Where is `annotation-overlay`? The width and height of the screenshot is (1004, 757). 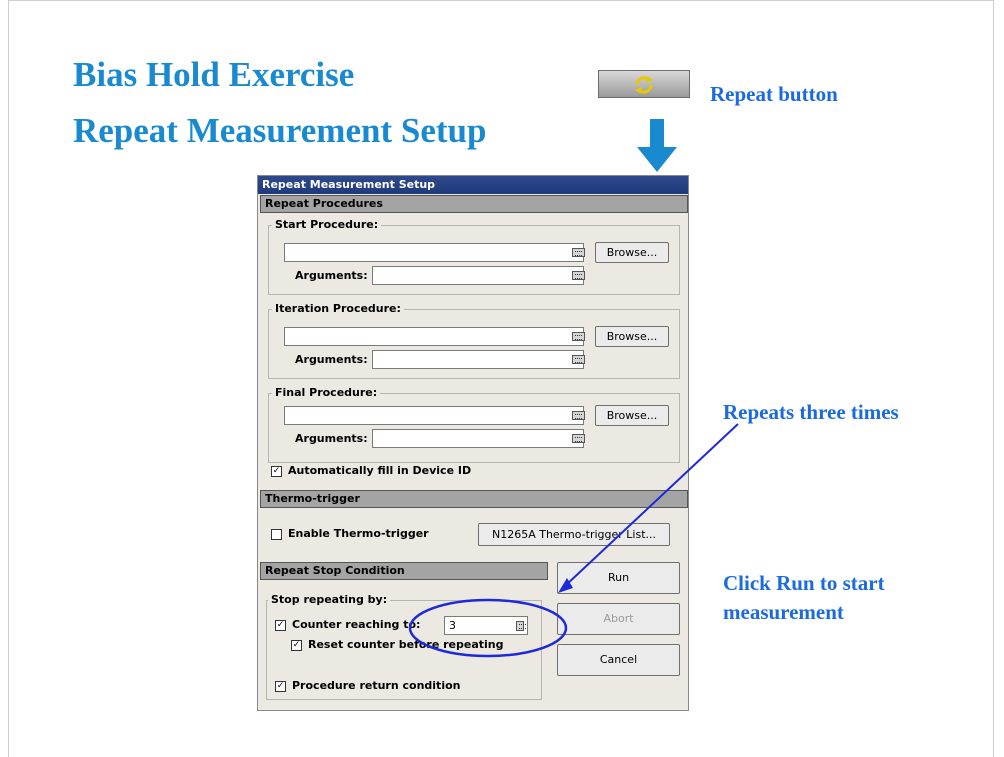
annotation-overlay is located at coordinates (573, 540).